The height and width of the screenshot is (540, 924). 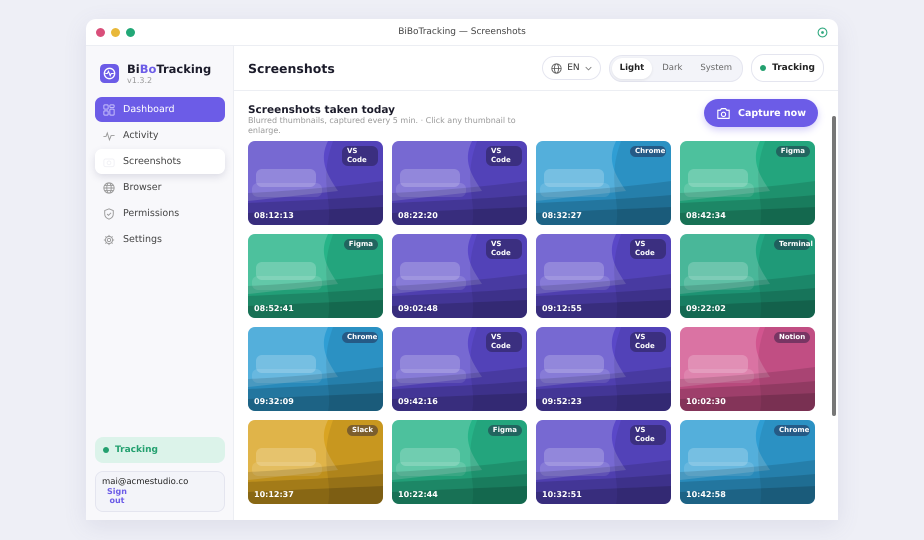 What do you see at coordinates (418, 494) in the screenshot?
I see `capture-time: 10:22:44` at bounding box center [418, 494].